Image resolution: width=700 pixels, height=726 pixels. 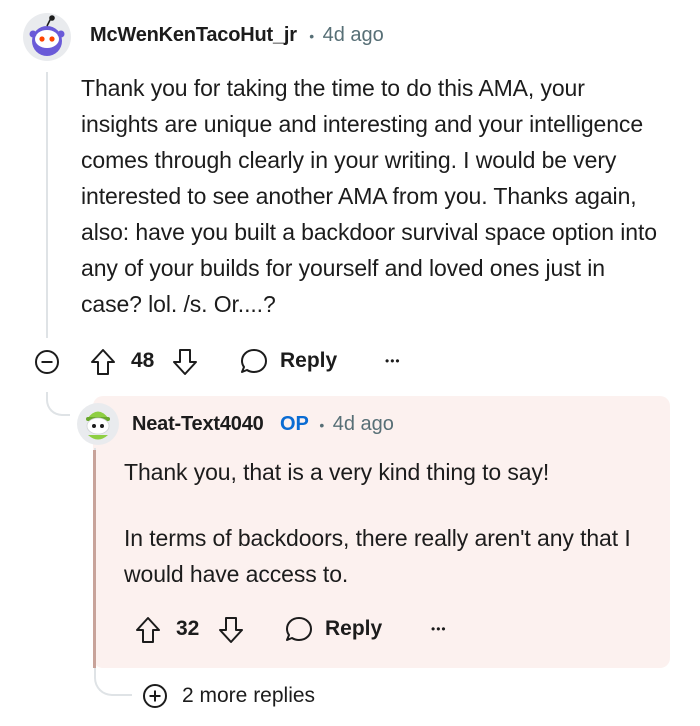 I want to click on comment-header: McWenKenTacoHut_jr • 4d ago, so click(x=237, y=35).